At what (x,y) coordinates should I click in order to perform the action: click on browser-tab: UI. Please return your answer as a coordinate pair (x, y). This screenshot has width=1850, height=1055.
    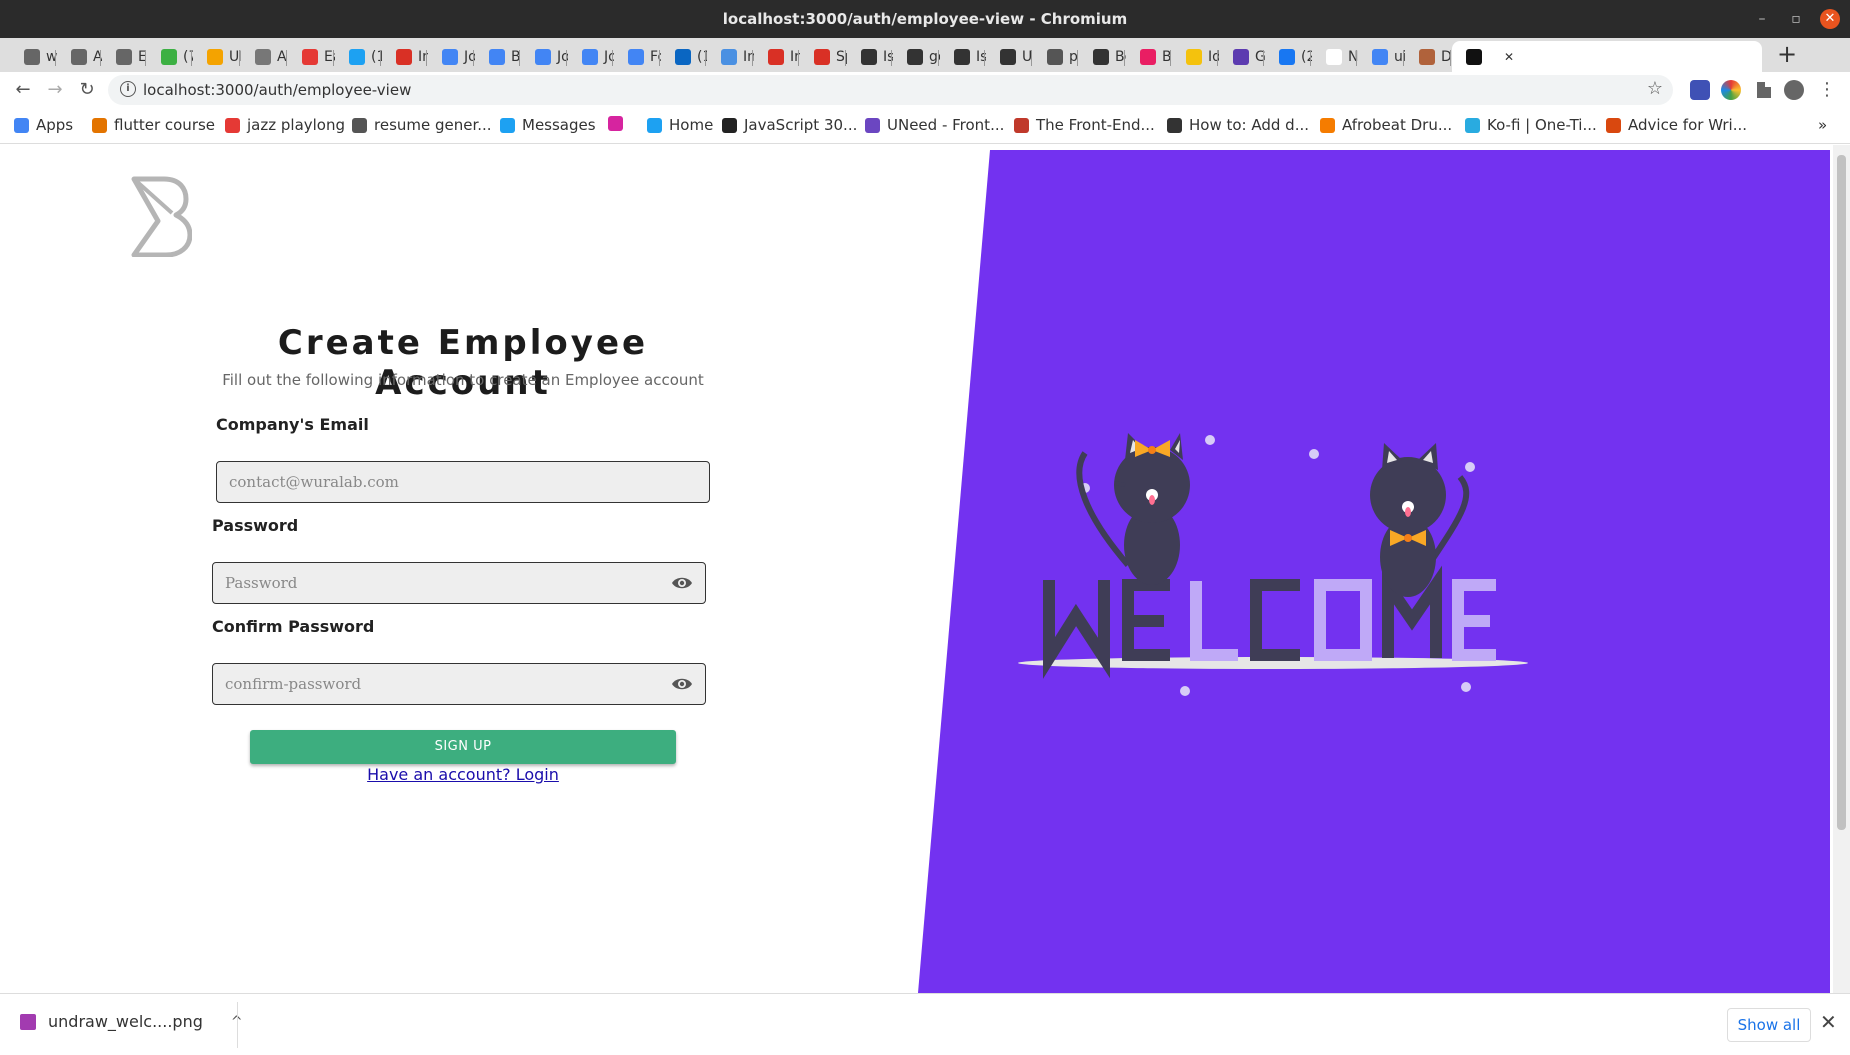
    Looking at the image, I should click on (217, 56).